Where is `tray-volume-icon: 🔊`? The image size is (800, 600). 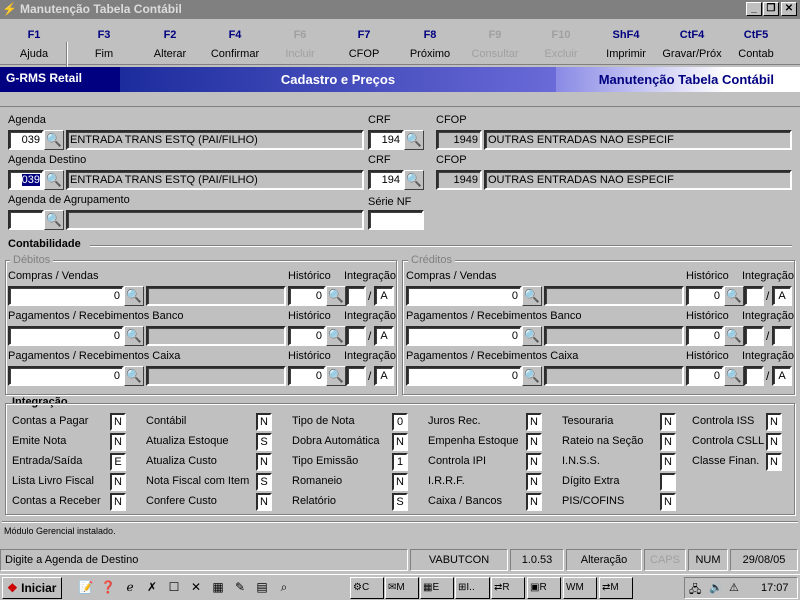 tray-volume-icon: 🔊 is located at coordinates (716, 587).